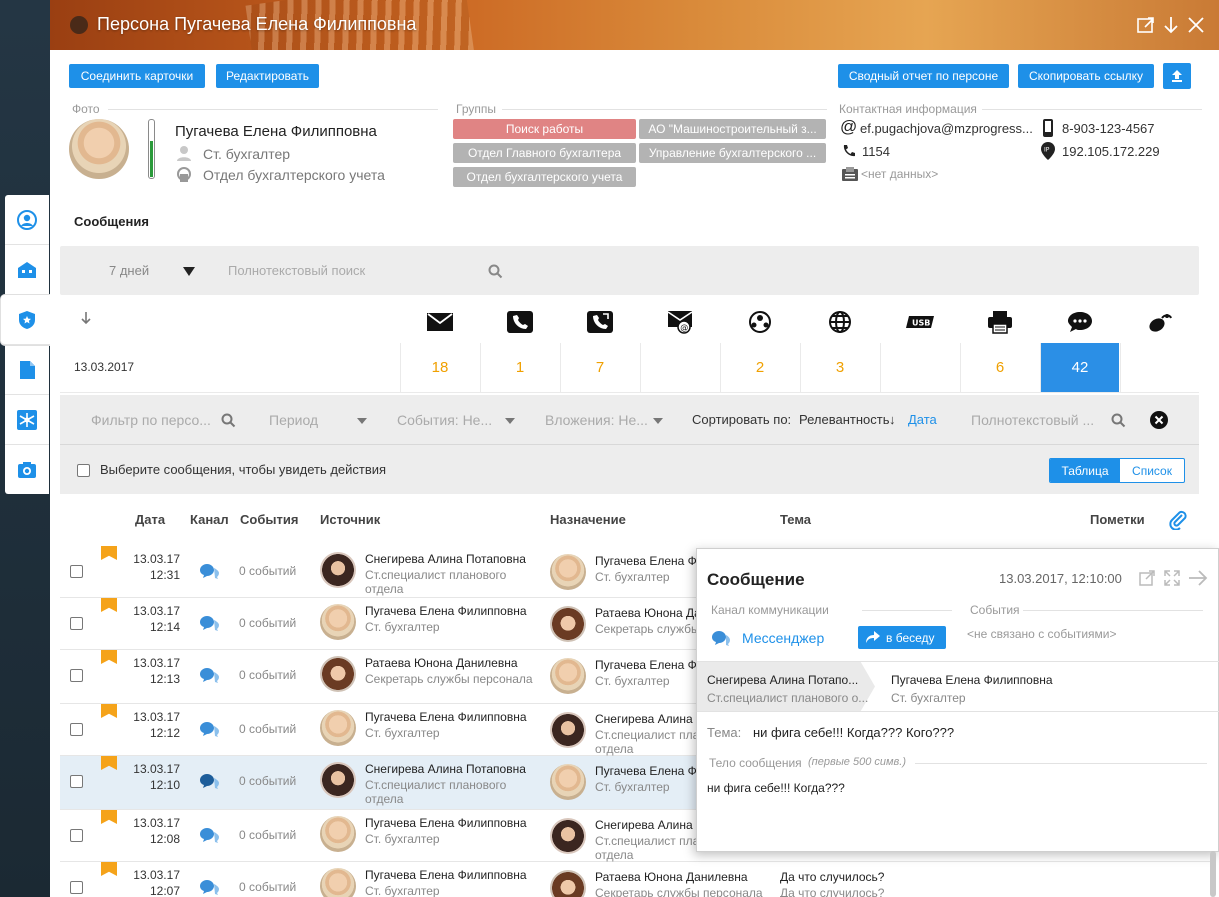 The width and height of the screenshot is (1219, 897). Describe the element at coordinates (795, 519) in the screenshot. I see `column-subject: Тема` at that location.